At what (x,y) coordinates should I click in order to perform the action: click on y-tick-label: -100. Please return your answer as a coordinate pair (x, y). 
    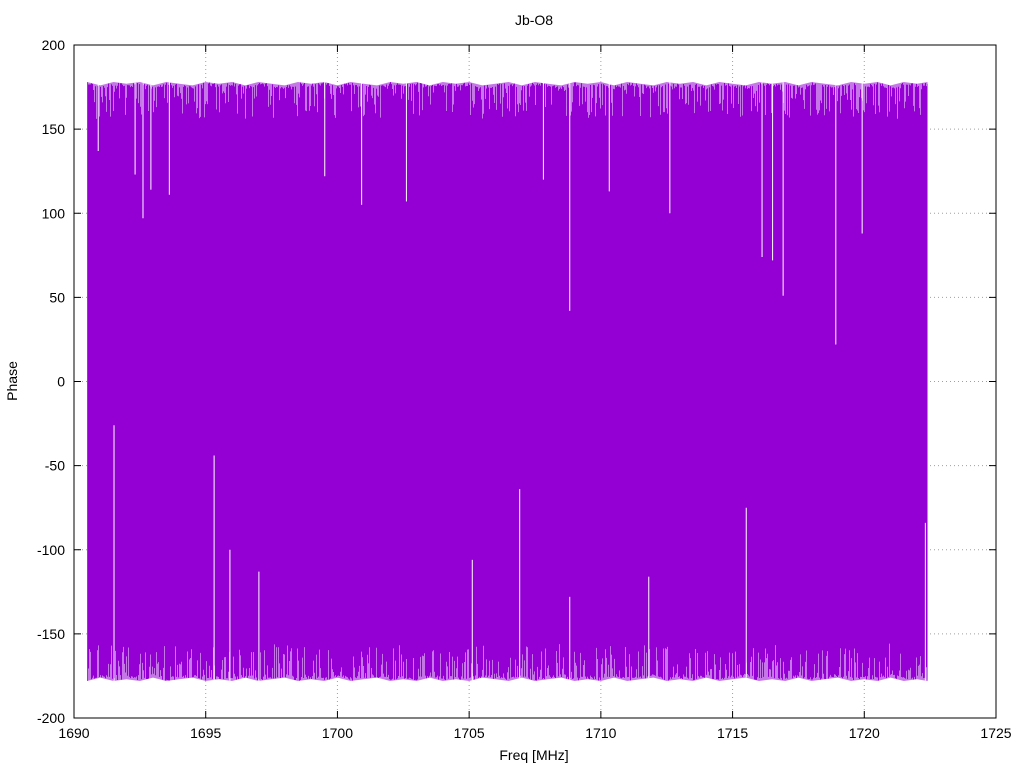
    Looking at the image, I should click on (51, 550).